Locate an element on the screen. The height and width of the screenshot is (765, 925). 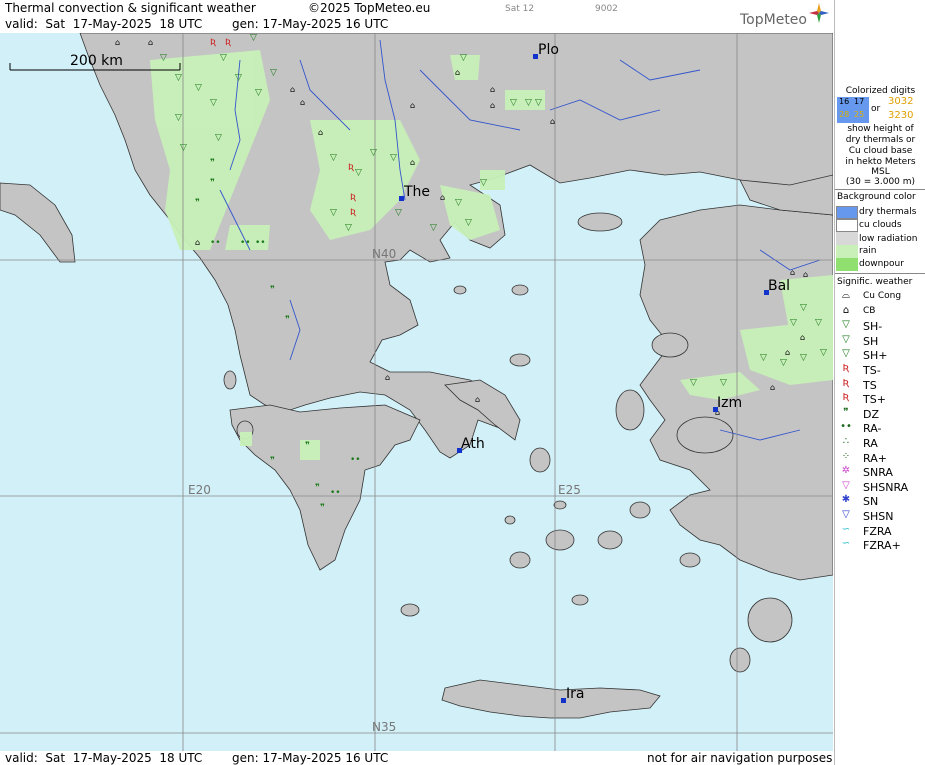
shower-light-icon: ▽ is located at coordinates (846, 324).